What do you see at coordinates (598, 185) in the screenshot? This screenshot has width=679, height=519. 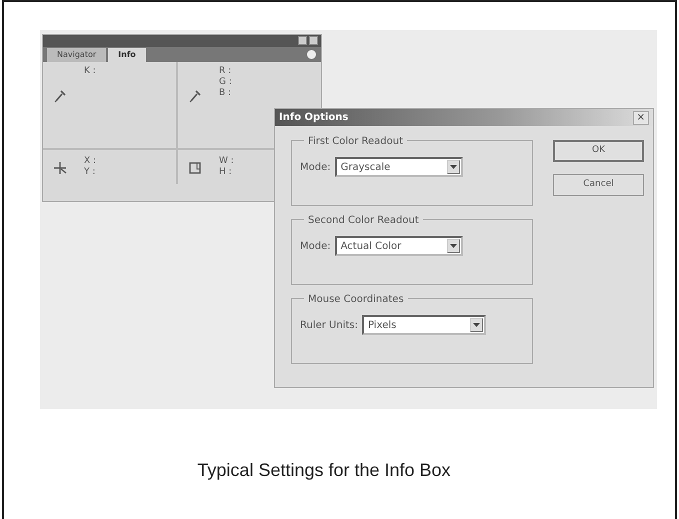 I see `dialog-button: Cancel` at bounding box center [598, 185].